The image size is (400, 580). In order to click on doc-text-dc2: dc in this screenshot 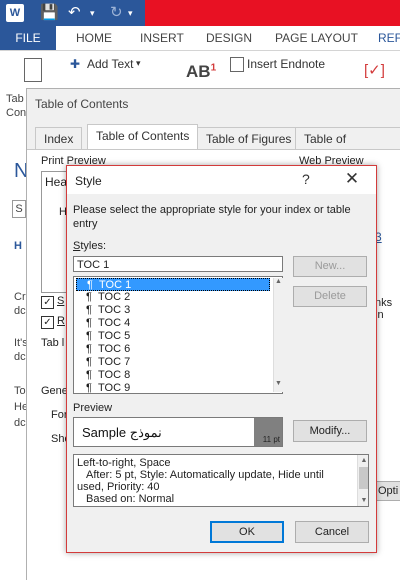, I will do `click(20, 357)`.